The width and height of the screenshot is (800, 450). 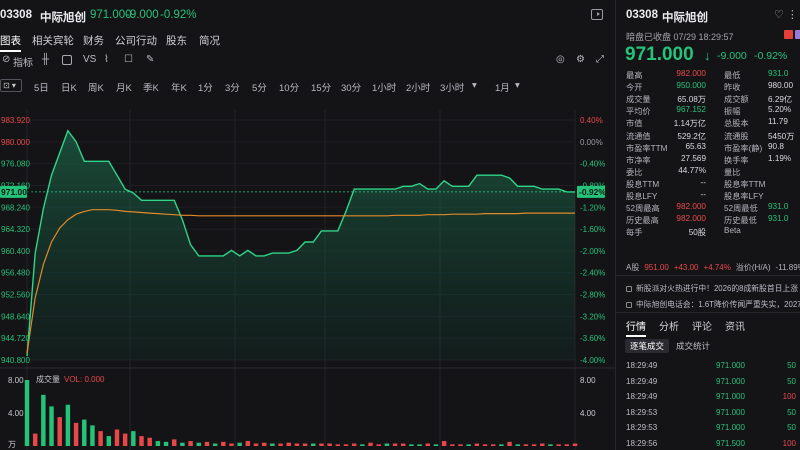 What do you see at coordinates (597, 14) in the screenshot?
I see `collapse-panel-icon` at bounding box center [597, 14].